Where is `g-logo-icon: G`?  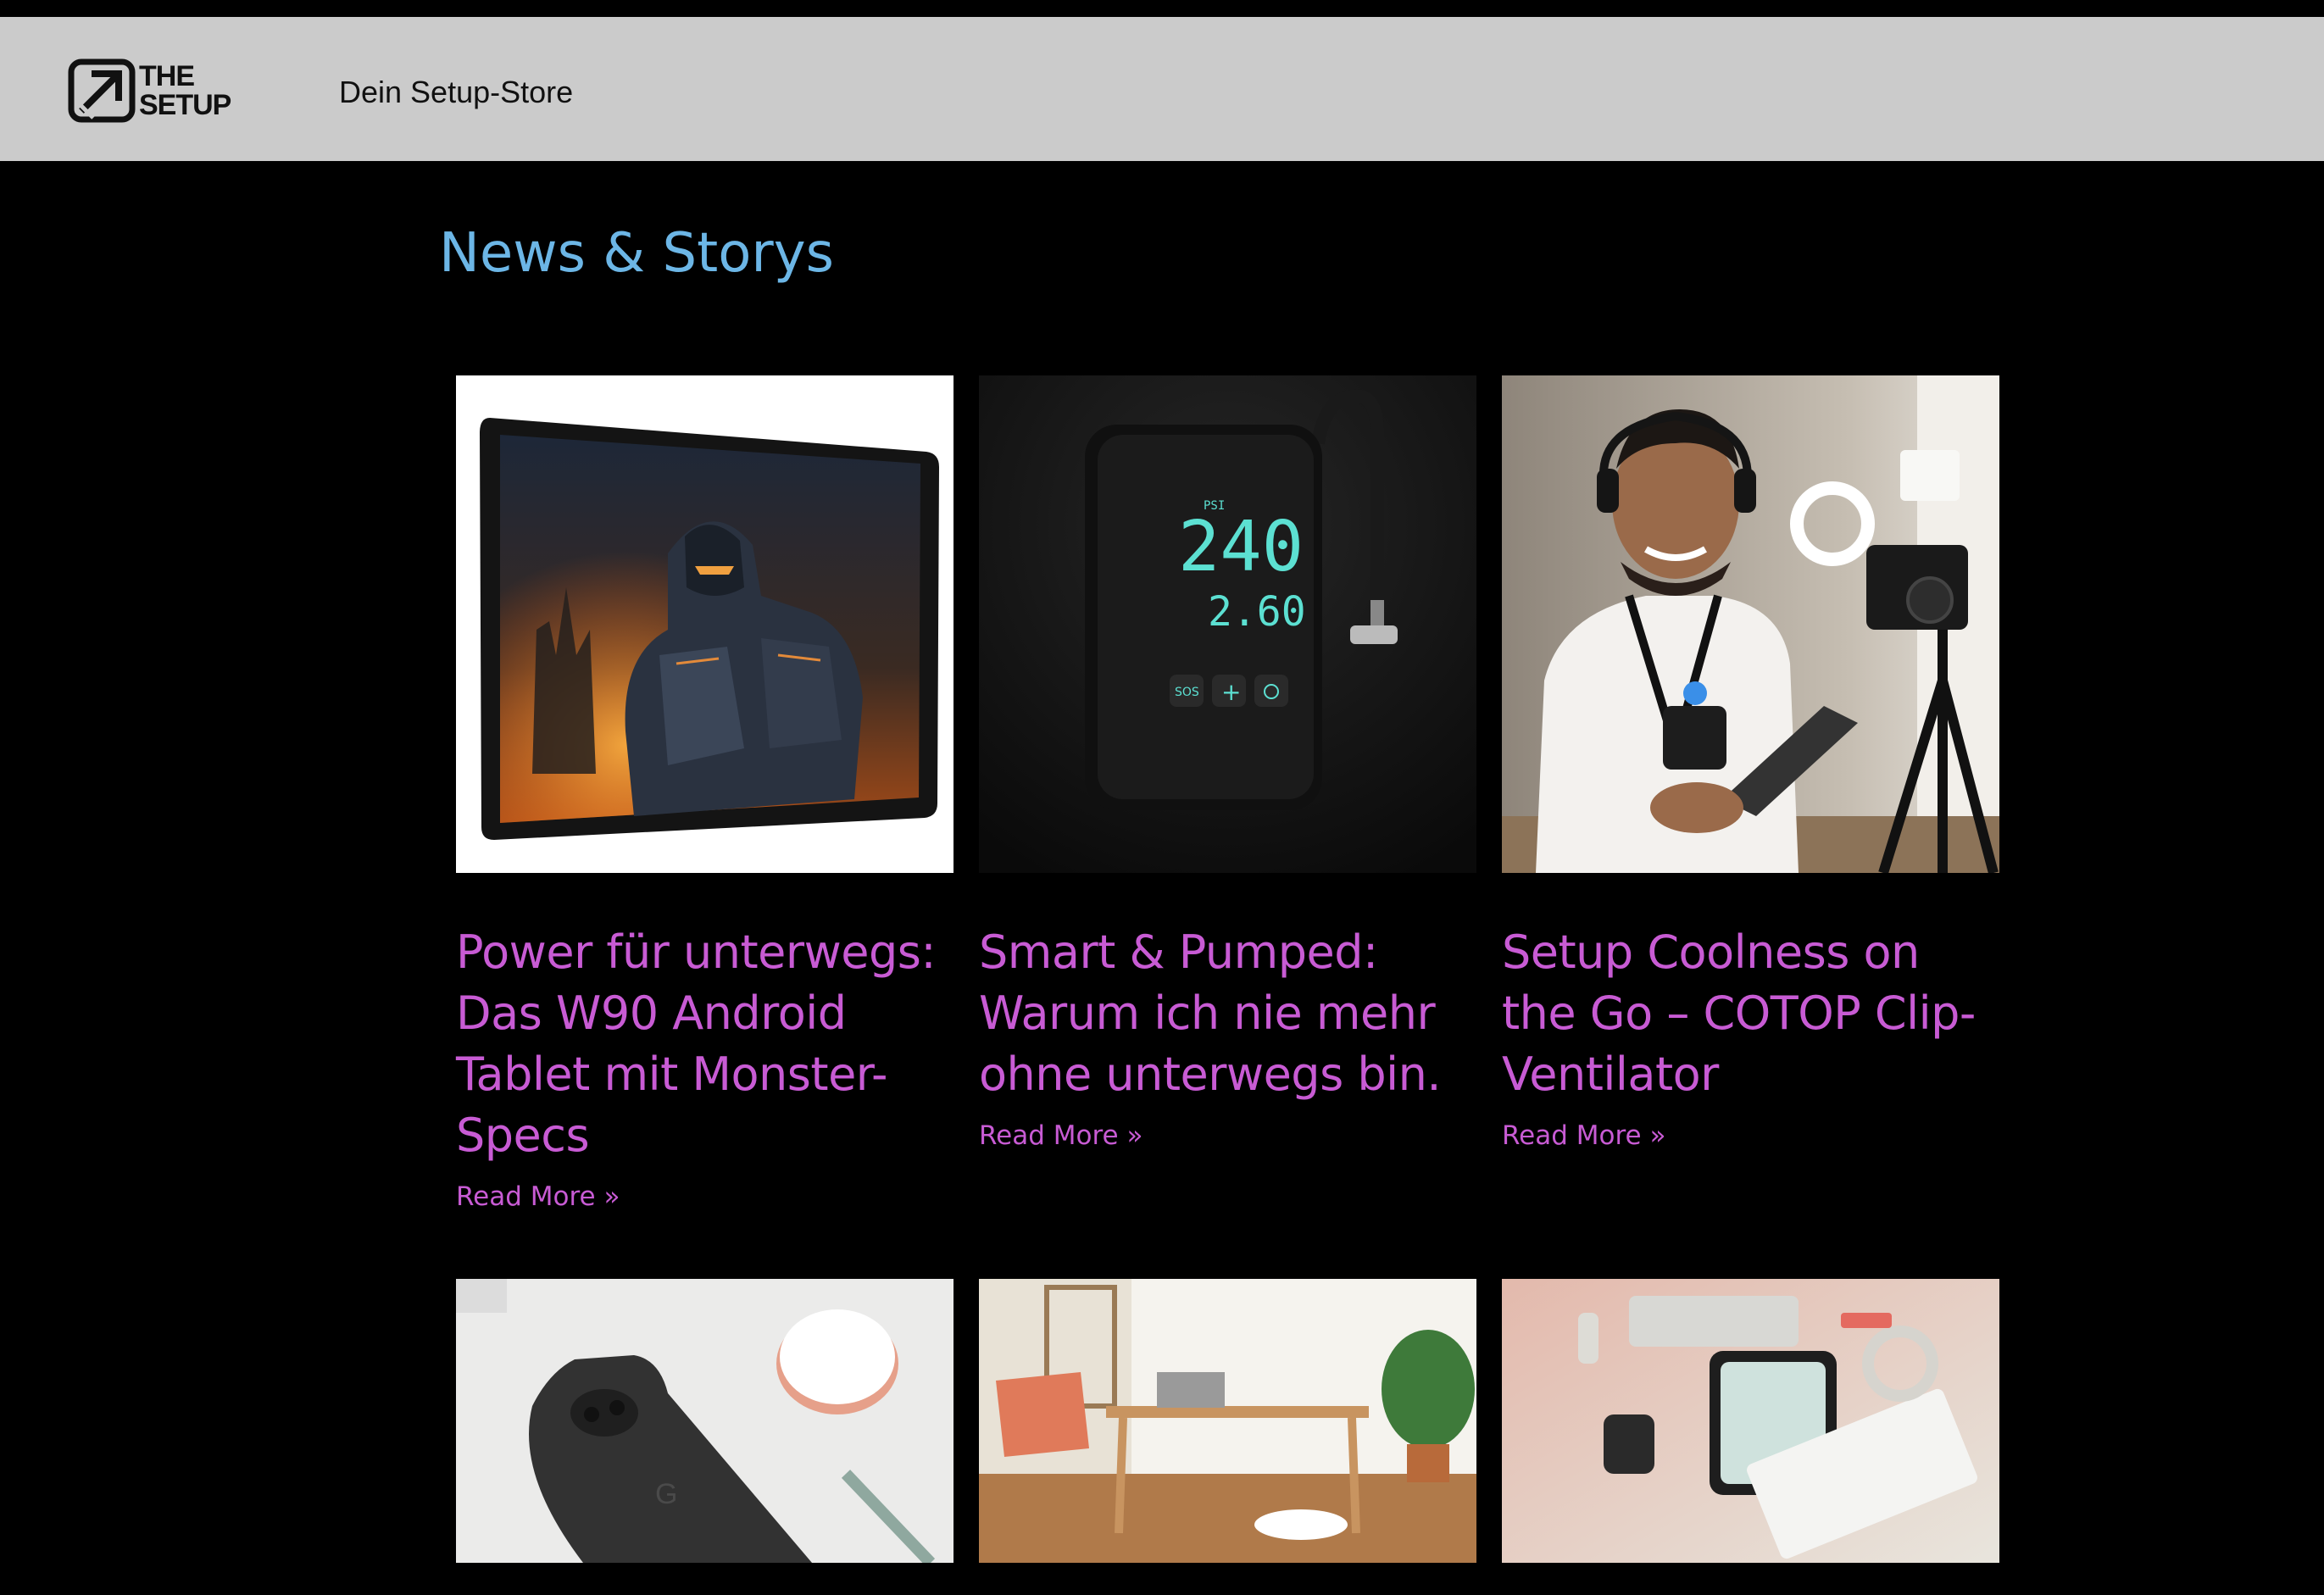
g-logo-icon: G is located at coordinates (666, 1494).